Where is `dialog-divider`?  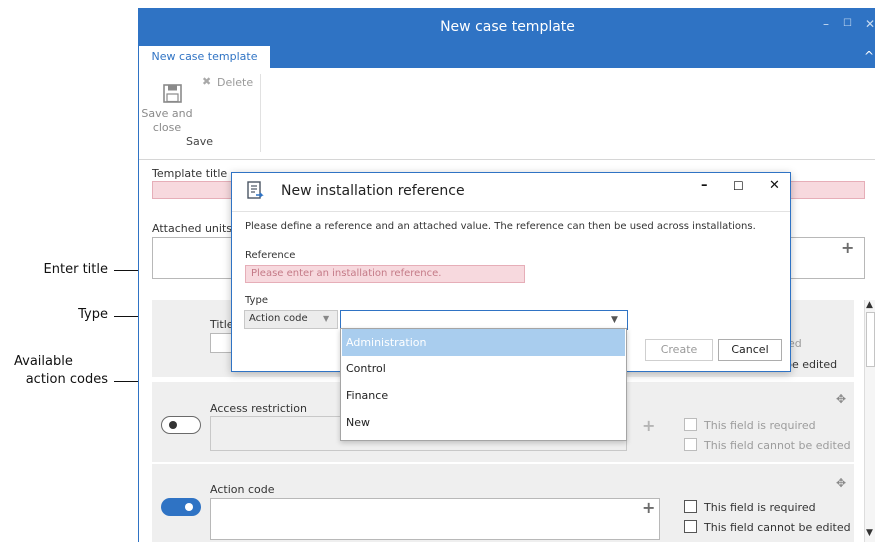
dialog-divider is located at coordinates (511, 211).